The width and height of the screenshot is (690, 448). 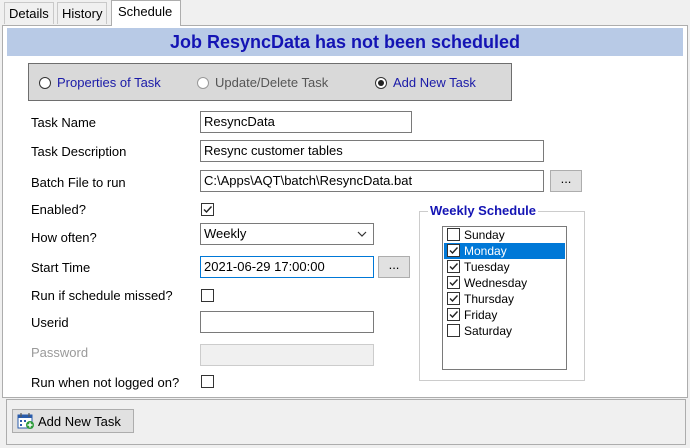 I want to click on add-new-task-label: Add New Task, so click(x=79, y=421).